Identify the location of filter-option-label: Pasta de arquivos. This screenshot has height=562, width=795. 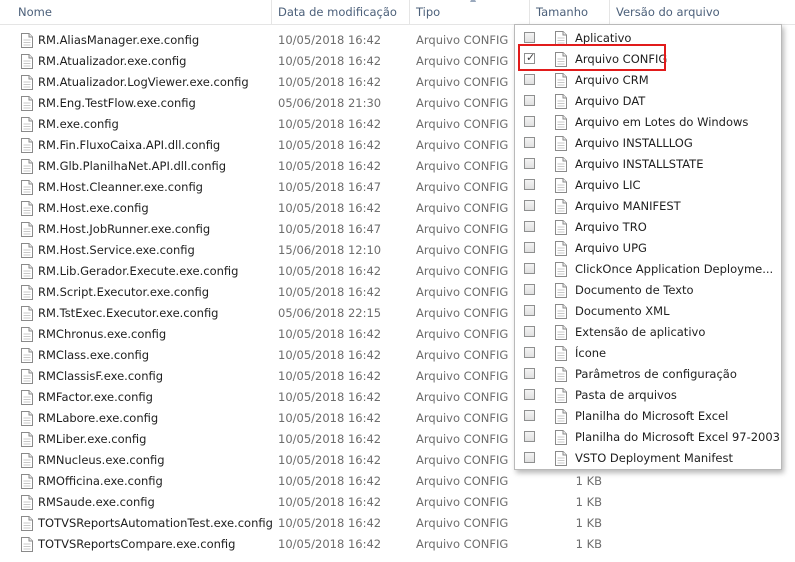
(626, 395).